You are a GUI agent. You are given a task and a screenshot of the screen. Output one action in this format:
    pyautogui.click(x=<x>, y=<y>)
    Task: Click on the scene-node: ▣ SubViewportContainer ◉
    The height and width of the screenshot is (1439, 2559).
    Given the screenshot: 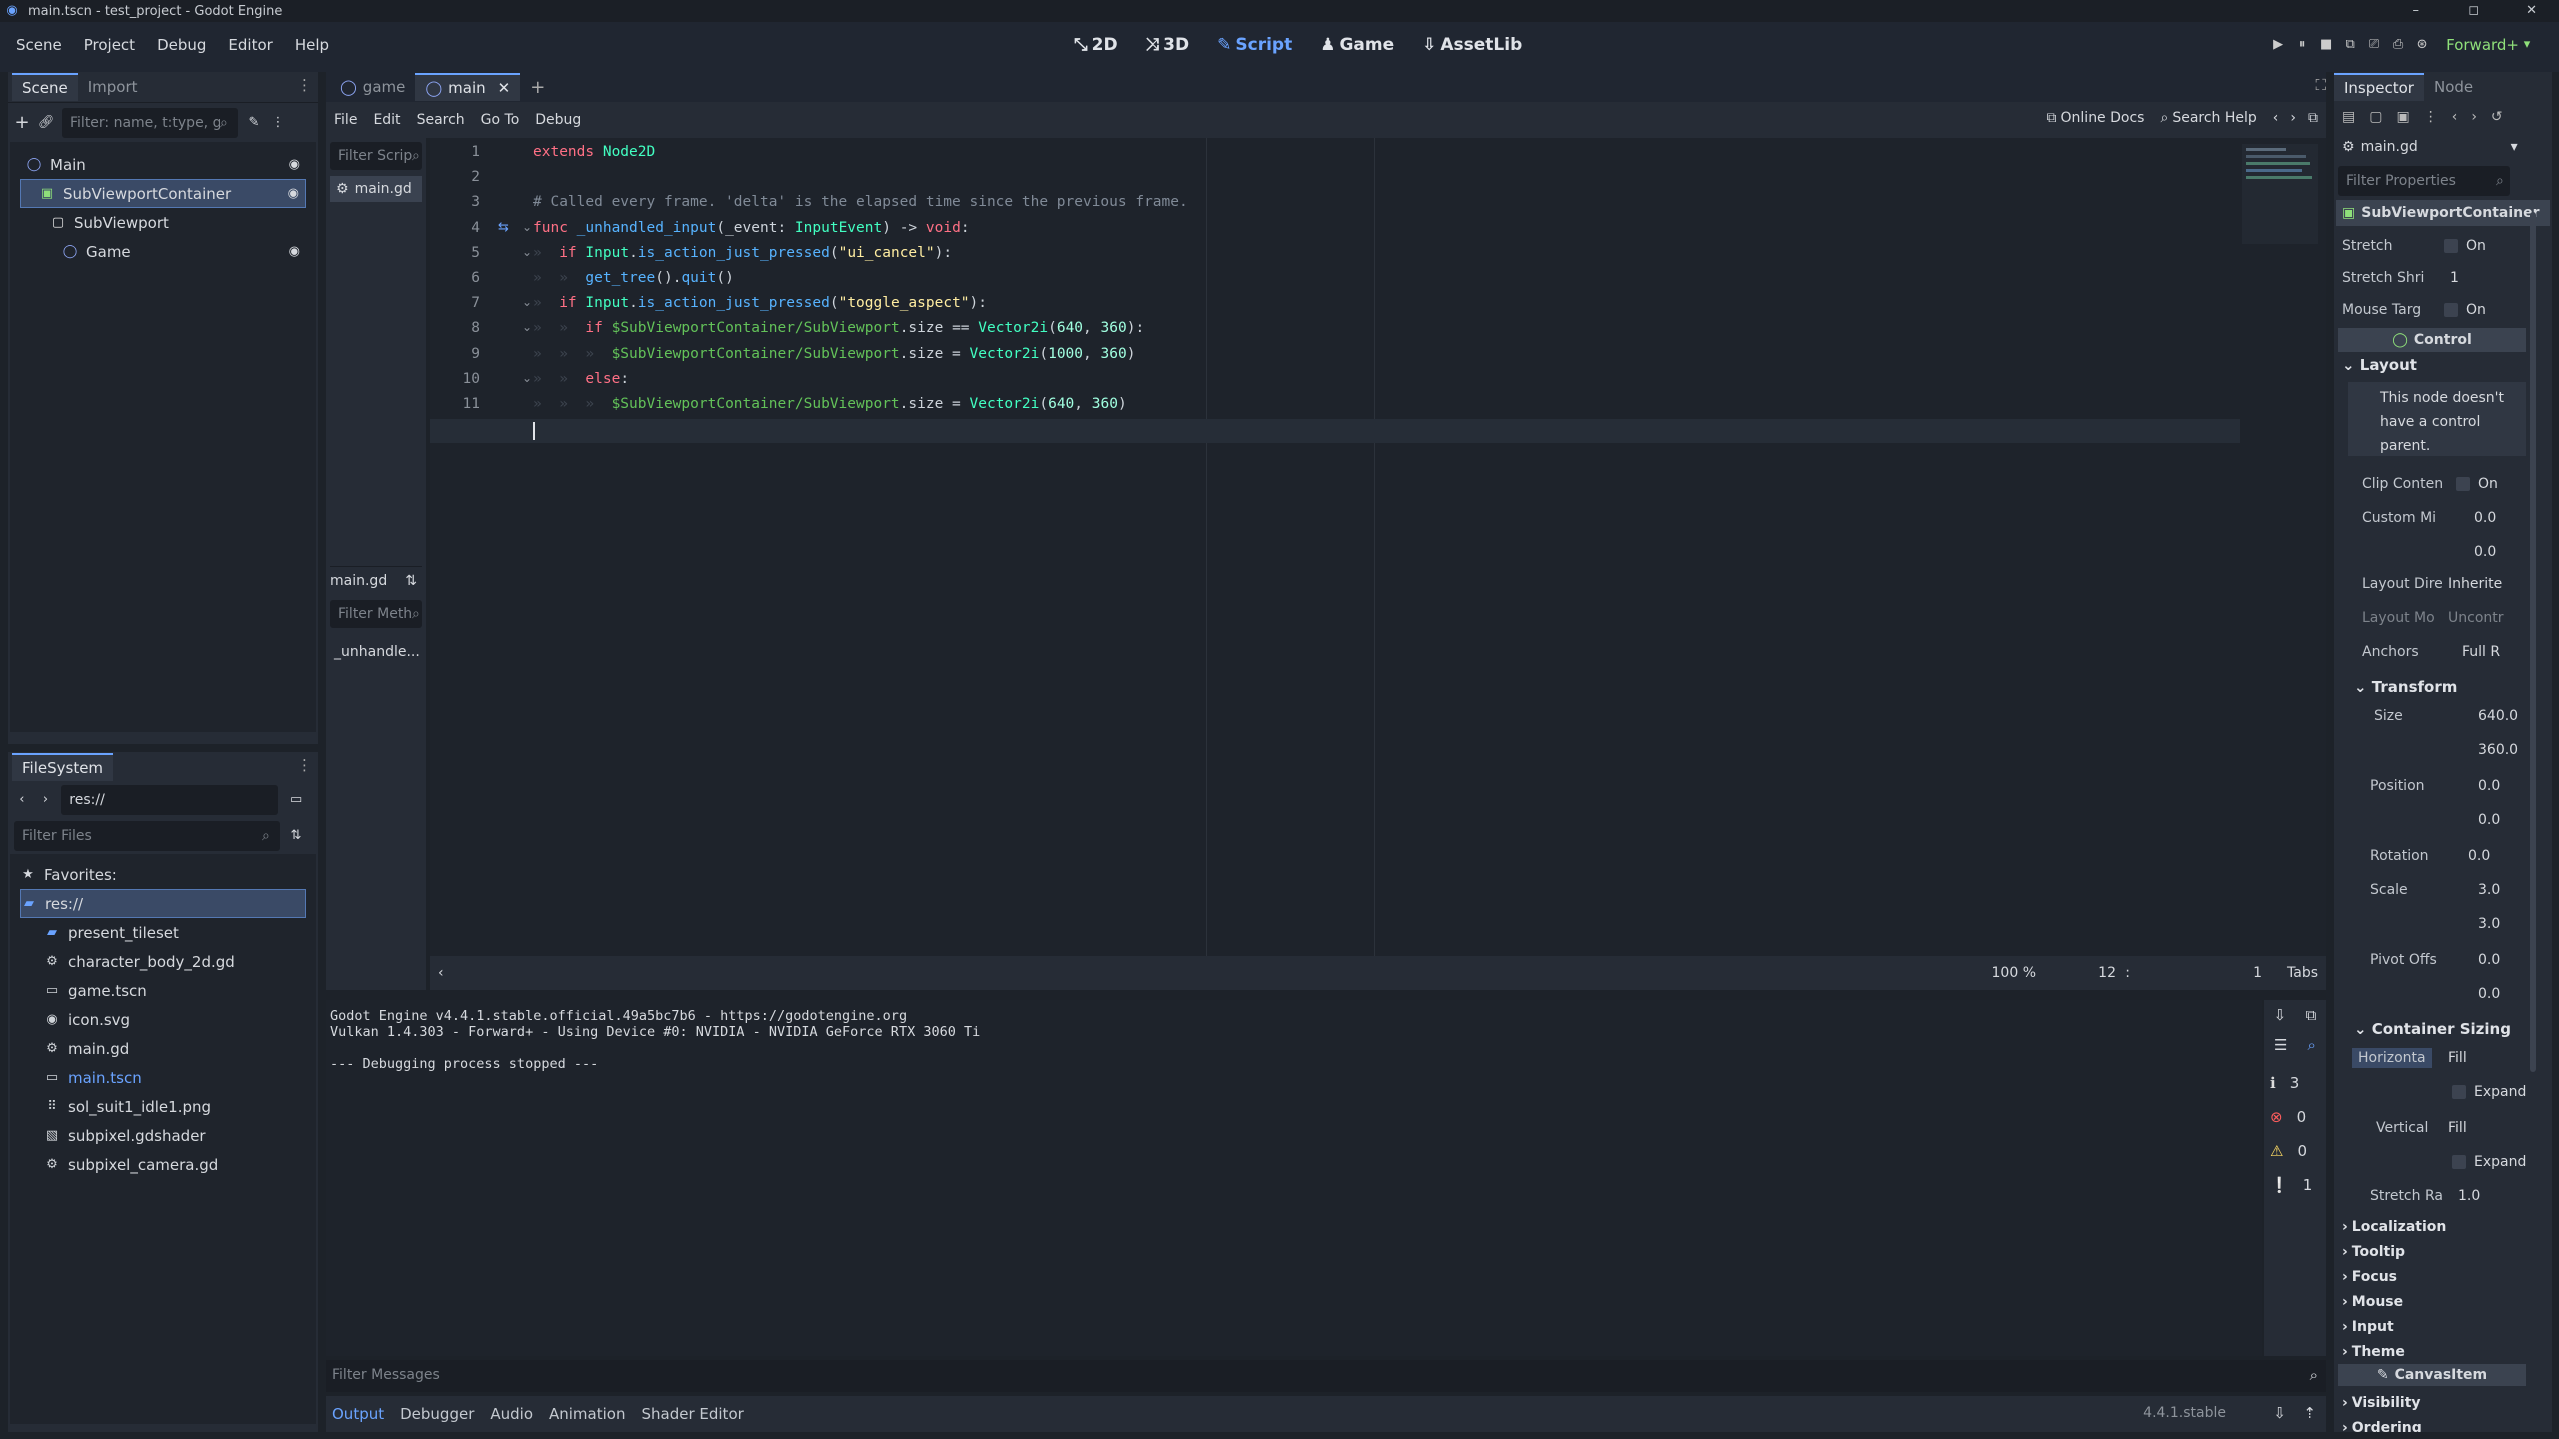 What is the action you would take?
    pyautogui.click(x=163, y=193)
    